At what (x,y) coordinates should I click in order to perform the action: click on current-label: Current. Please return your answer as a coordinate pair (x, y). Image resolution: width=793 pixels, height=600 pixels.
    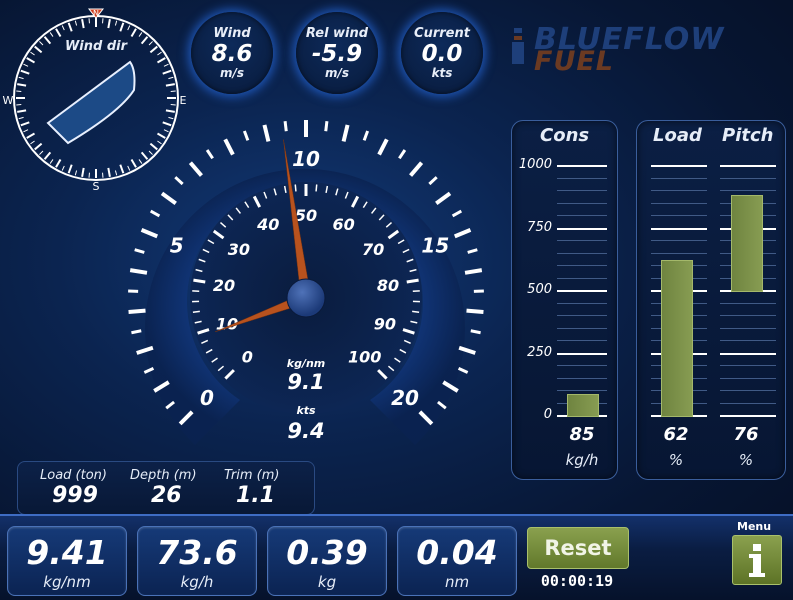
    Looking at the image, I should click on (442, 33).